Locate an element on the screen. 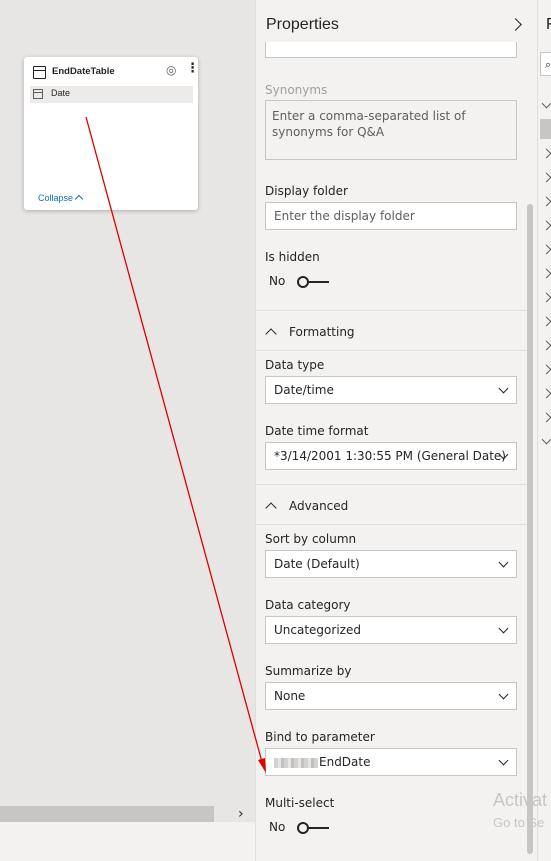 This screenshot has height=861, width=551. multi-select-value: No is located at coordinates (277, 827).